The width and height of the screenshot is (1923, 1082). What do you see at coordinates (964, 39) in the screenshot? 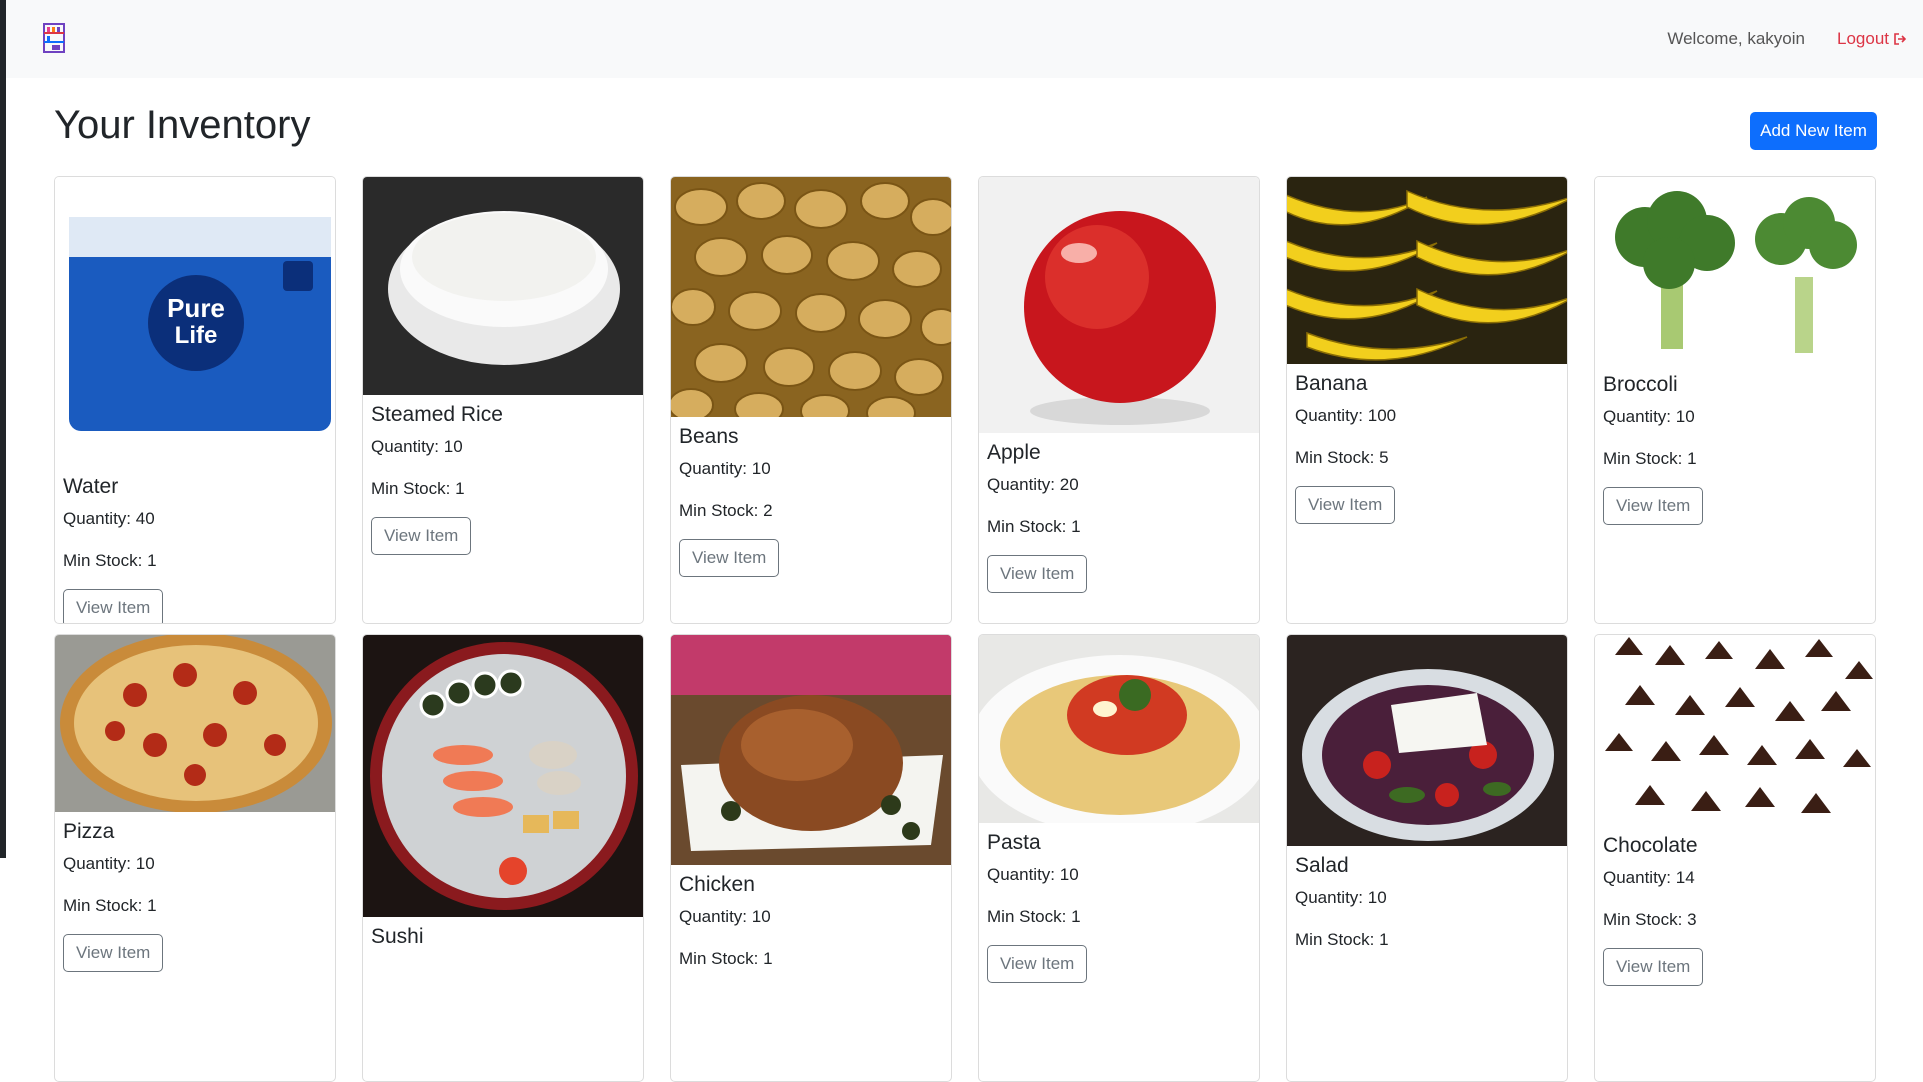
I see `navbar: Welcome, kakyoin Logout` at bounding box center [964, 39].